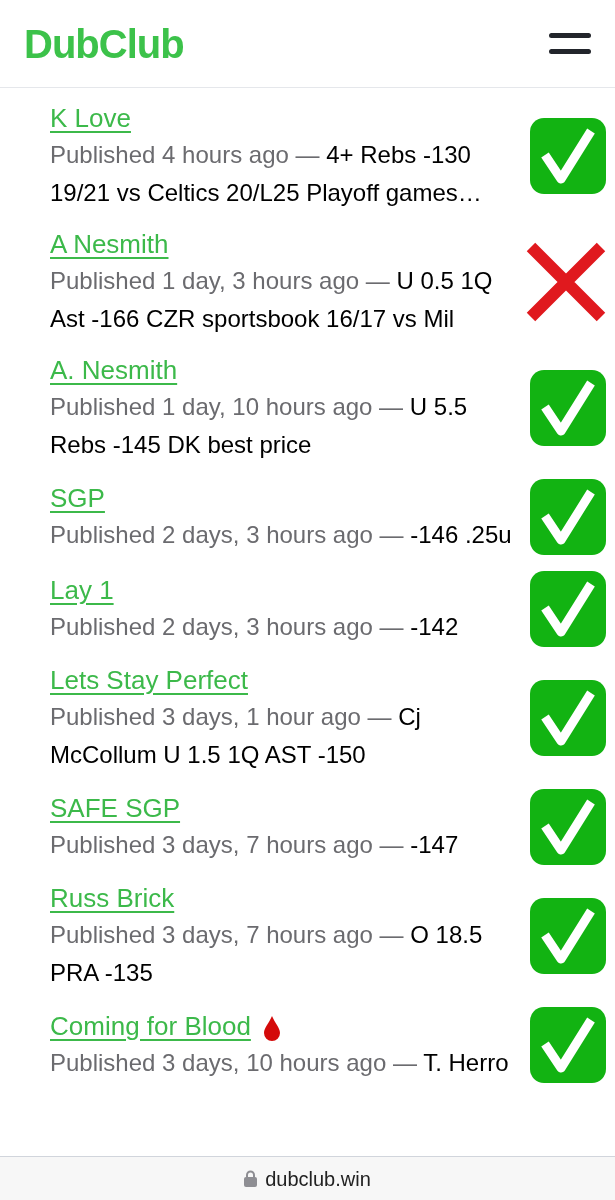  Describe the element at coordinates (318, 1179) in the screenshot. I see `page-url: dubclub.win` at that location.